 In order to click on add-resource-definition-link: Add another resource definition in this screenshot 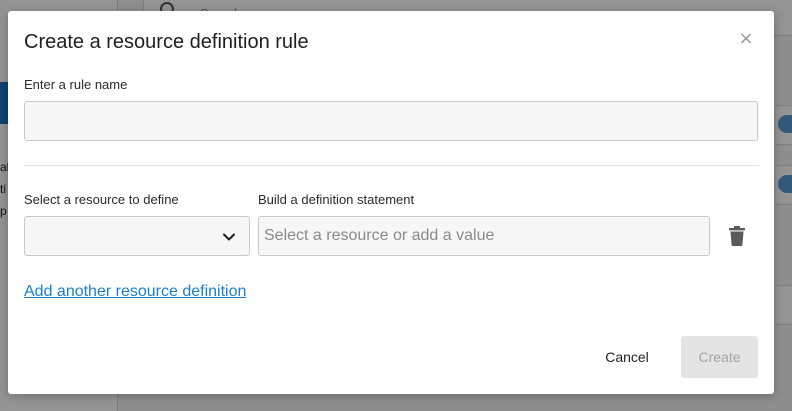, I will do `click(135, 292)`.